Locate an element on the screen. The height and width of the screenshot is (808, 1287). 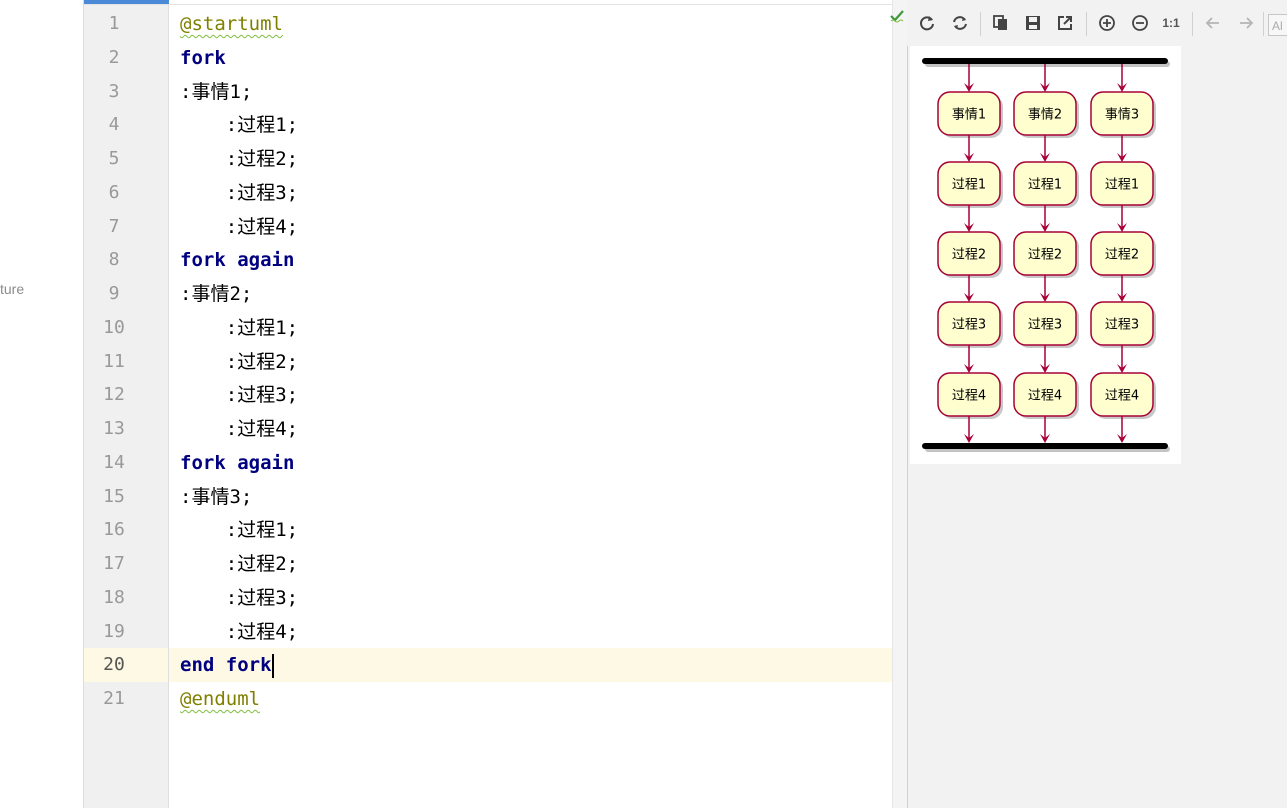
text-caret is located at coordinates (272, 665).